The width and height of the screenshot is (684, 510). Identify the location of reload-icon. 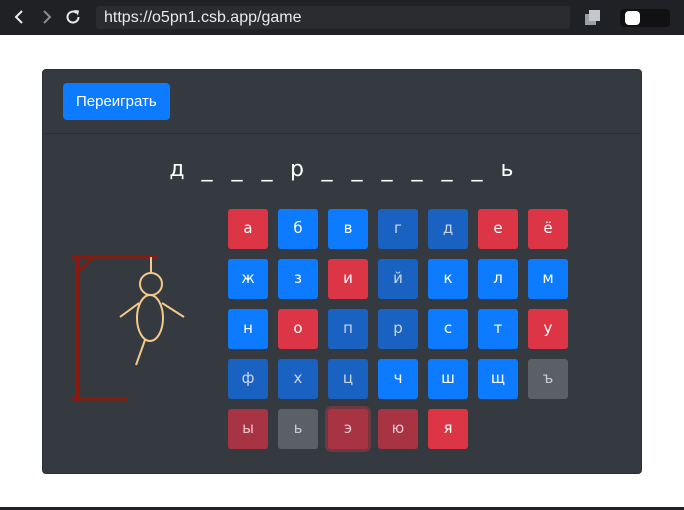
(73, 17).